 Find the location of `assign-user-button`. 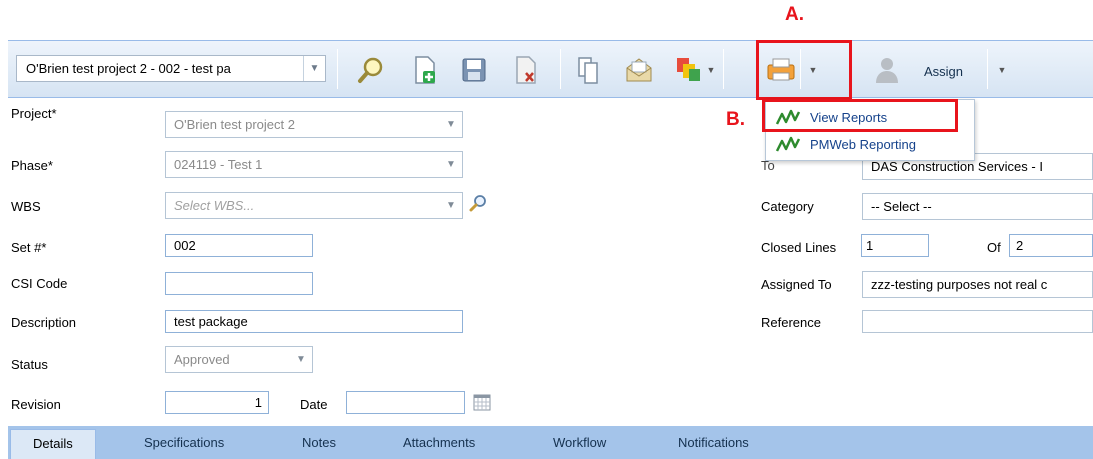

assign-user-button is located at coordinates (887, 70).